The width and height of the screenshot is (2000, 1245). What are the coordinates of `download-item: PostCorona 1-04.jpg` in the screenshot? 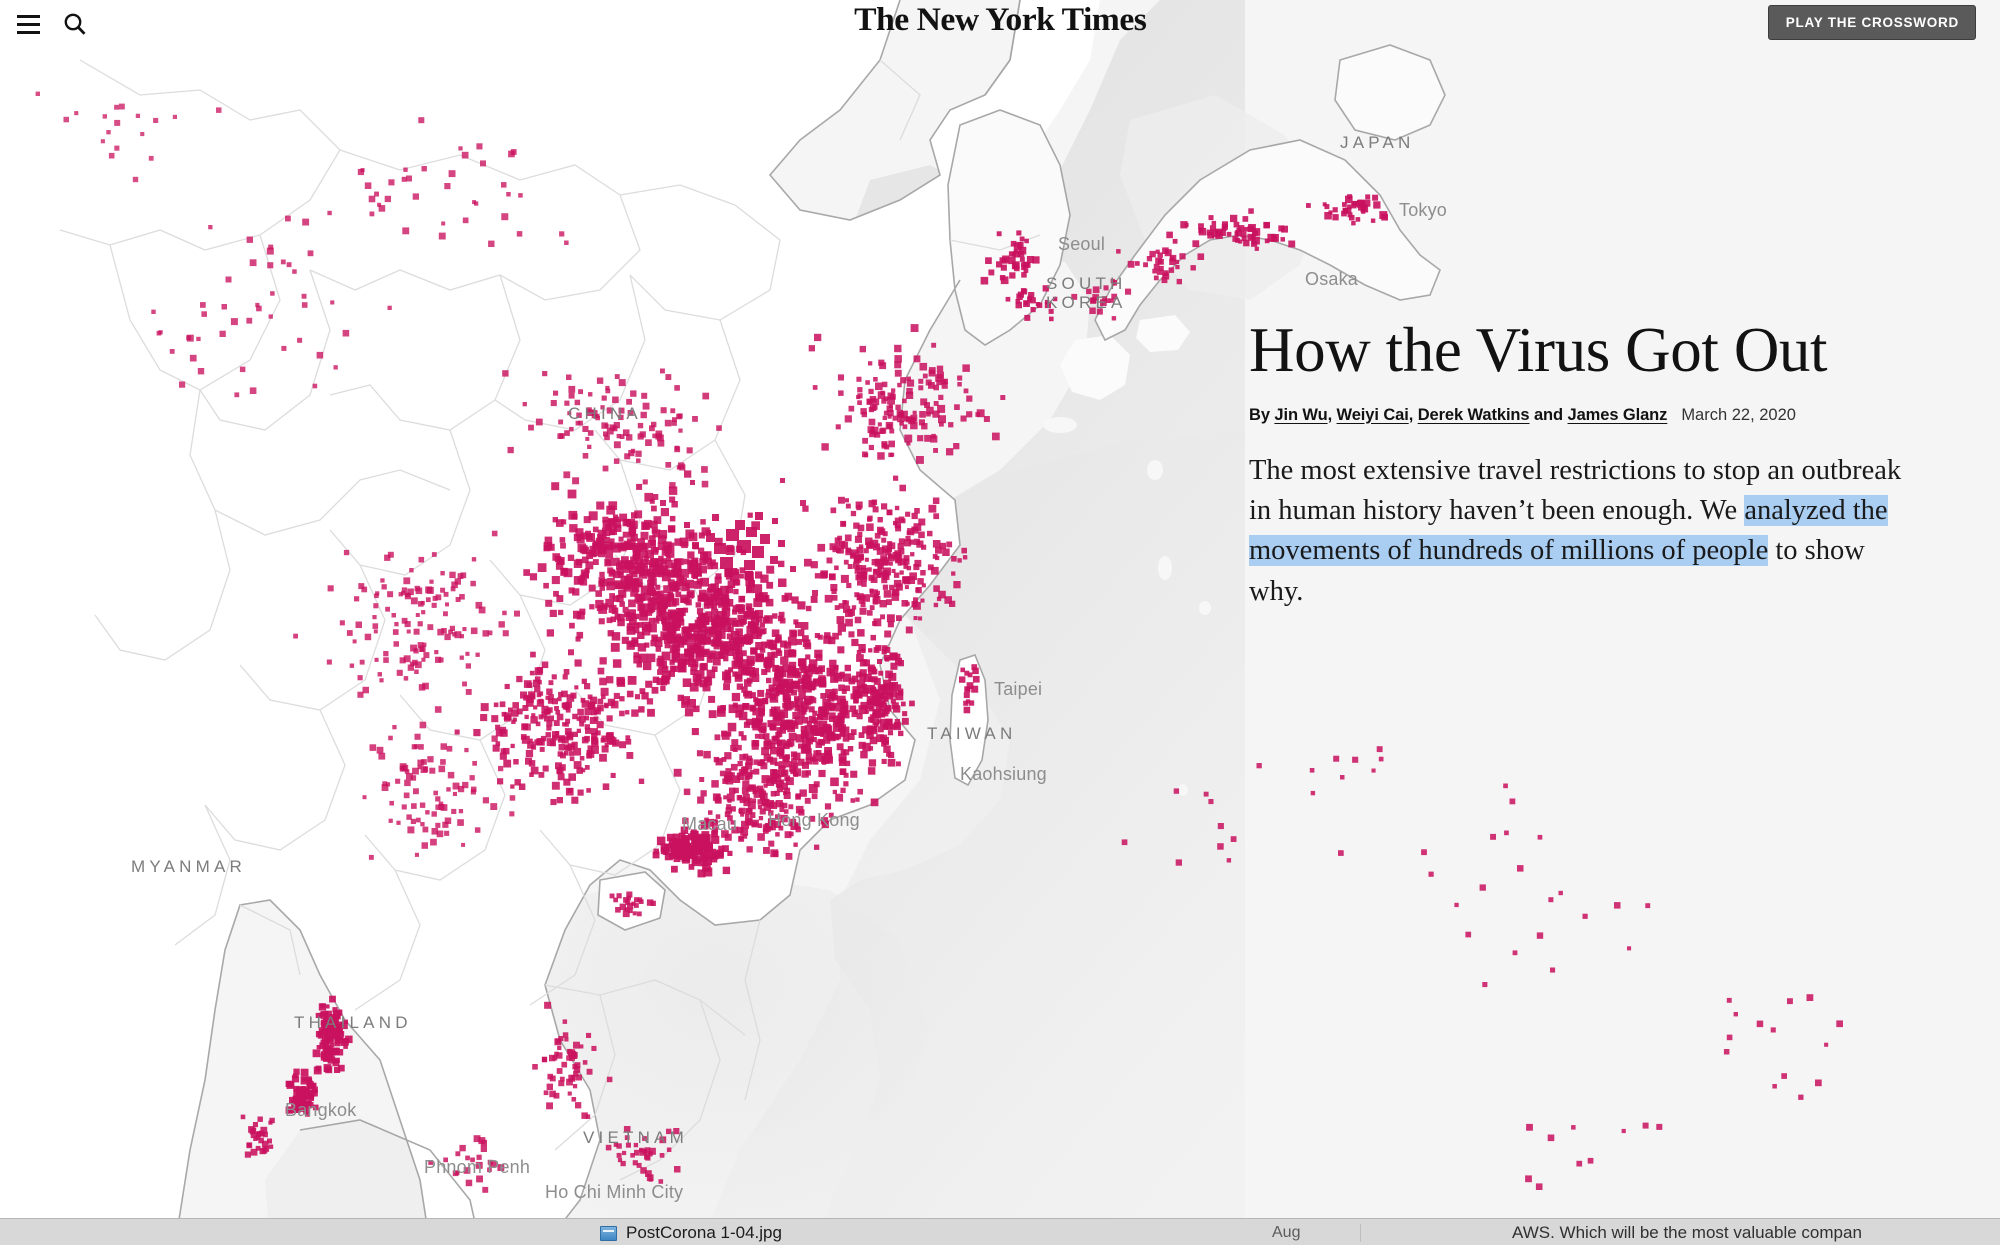 It's located at (691, 1233).